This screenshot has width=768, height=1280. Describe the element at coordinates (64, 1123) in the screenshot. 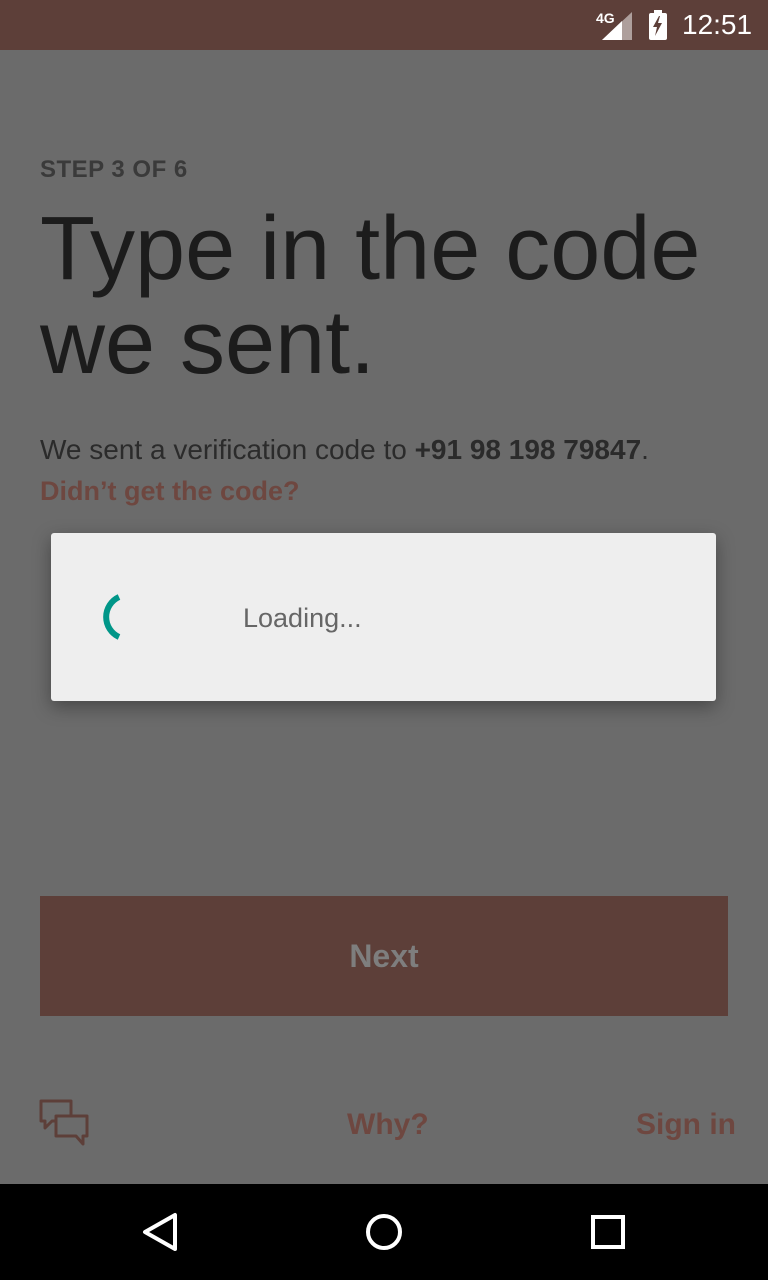

I see `chat-icon` at that location.